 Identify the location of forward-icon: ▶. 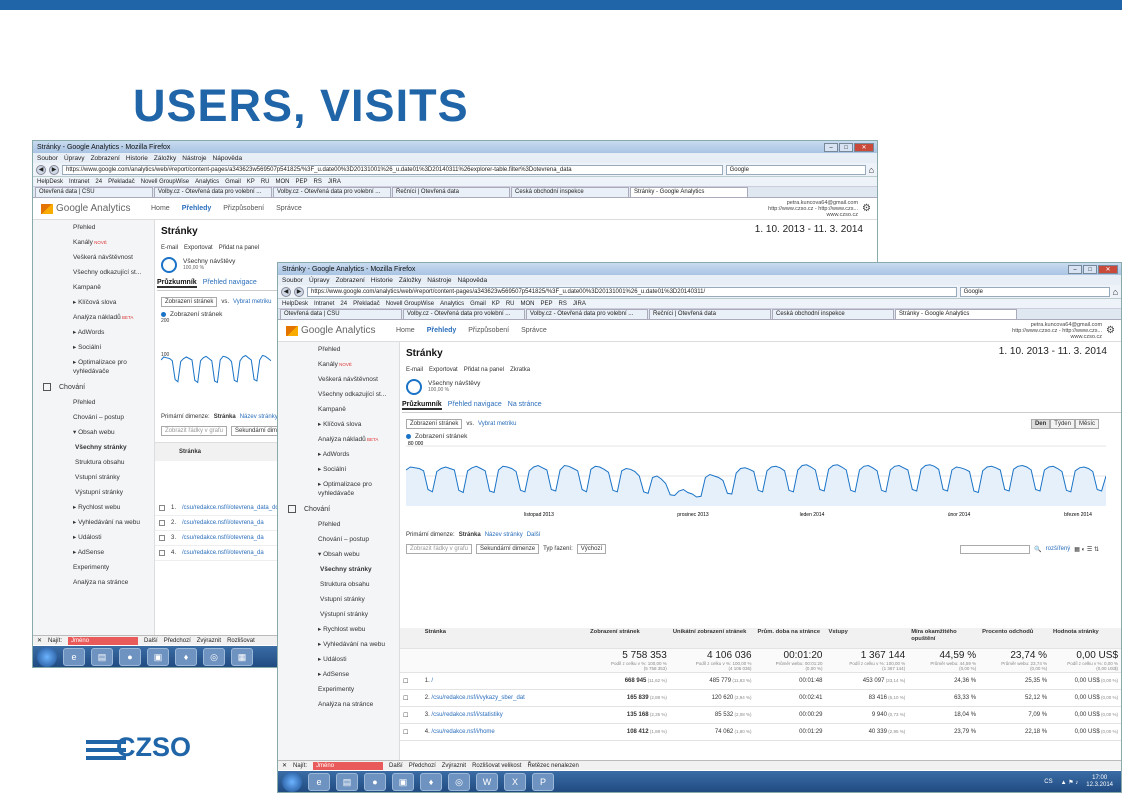
(299, 291).